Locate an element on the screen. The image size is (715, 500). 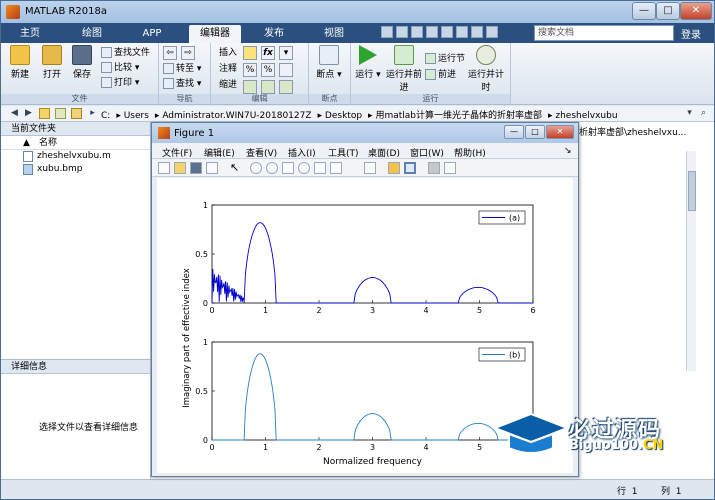
open-button: 打开 is located at coordinates (52, 62).